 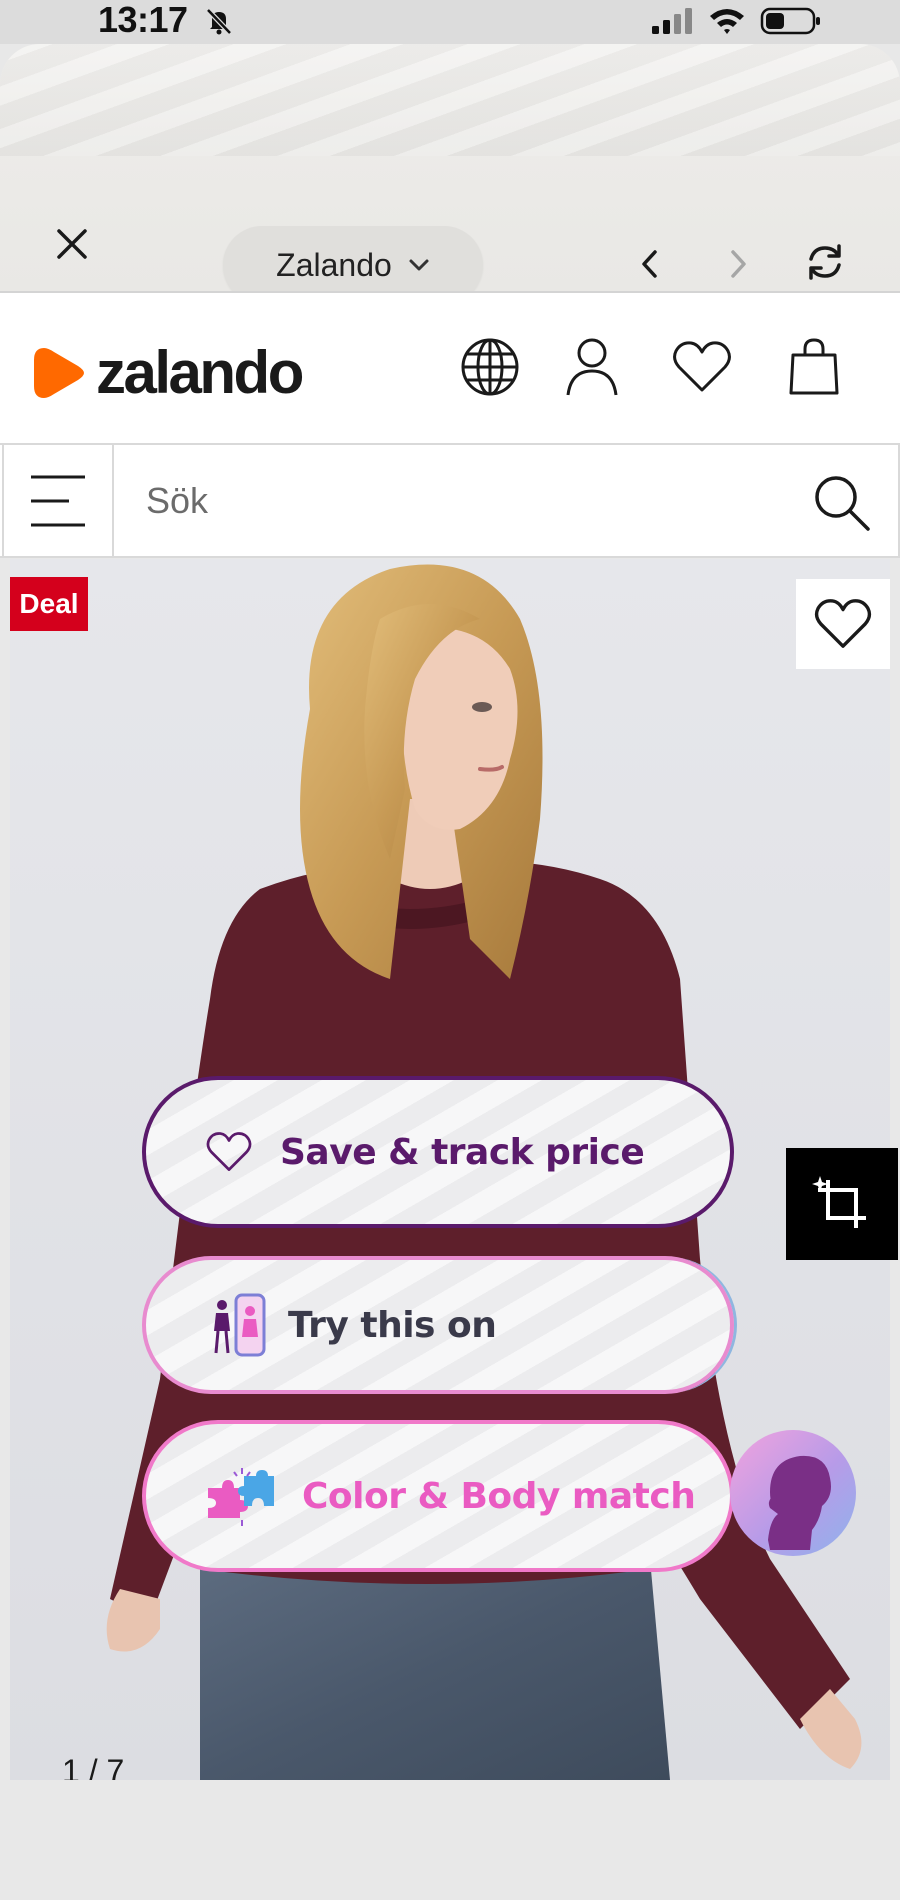 I want to click on chevron-left-icon, so click(x=649, y=264).